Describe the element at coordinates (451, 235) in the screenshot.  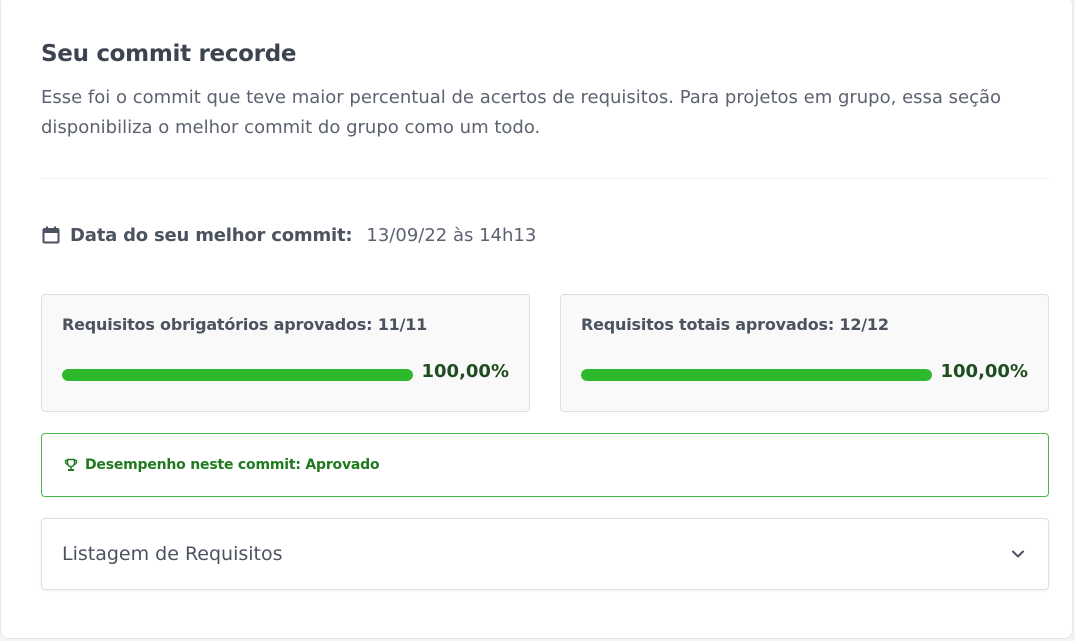
I see `best-commit-value: 13/09/22 às 14h13` at that location.